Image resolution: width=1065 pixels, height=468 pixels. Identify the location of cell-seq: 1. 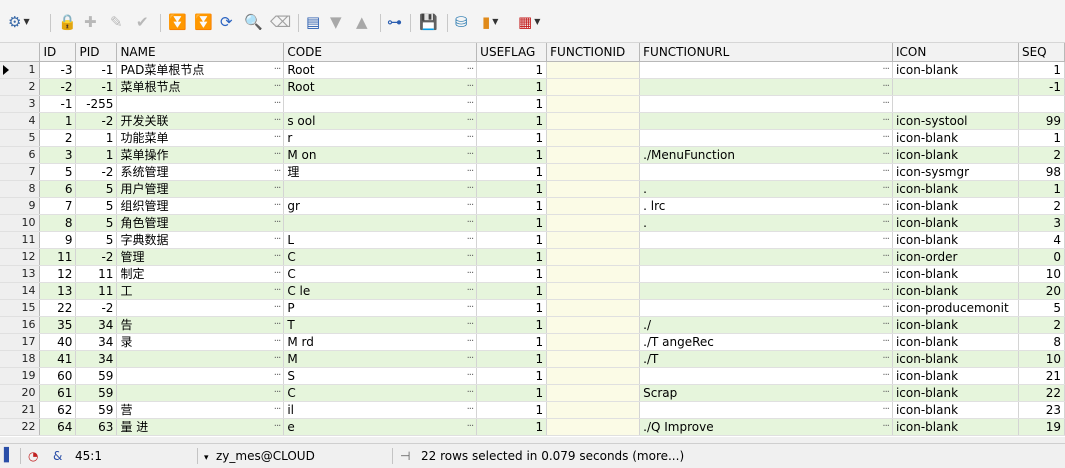
(1041, 70).